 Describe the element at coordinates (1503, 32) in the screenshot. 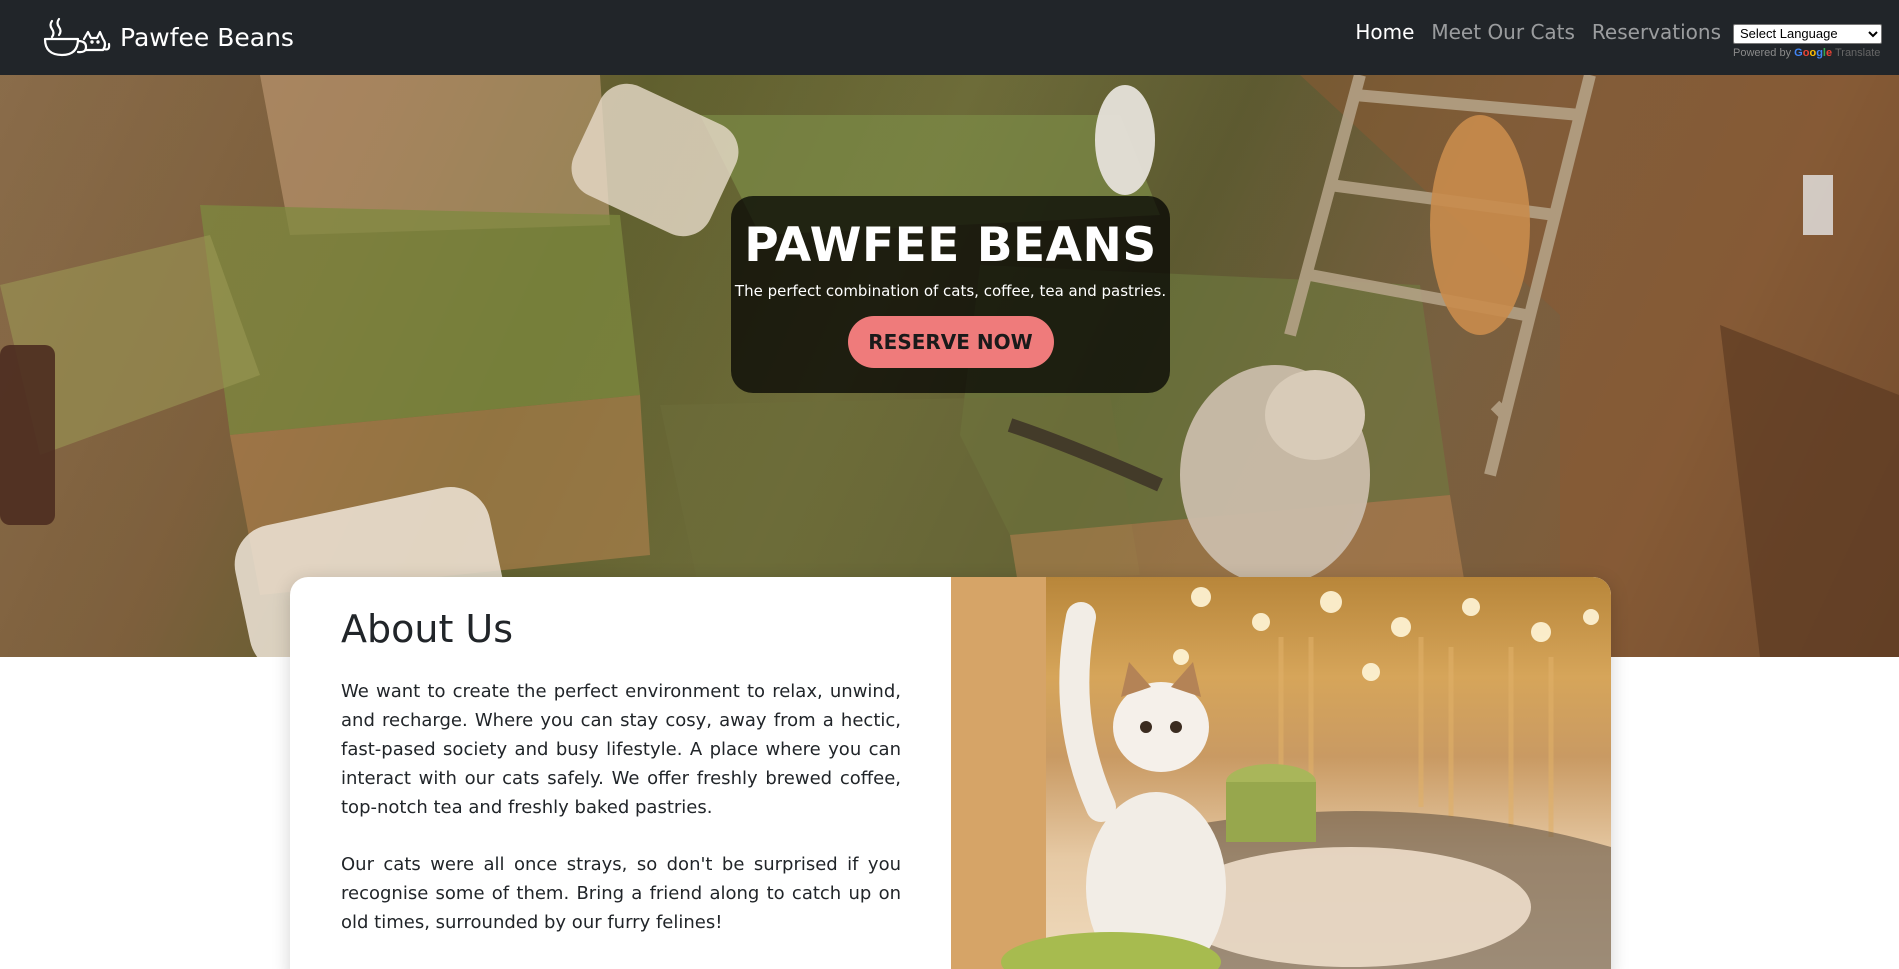

I see `nav-link-meet-our-cats: Meet Our Cats` at that location.